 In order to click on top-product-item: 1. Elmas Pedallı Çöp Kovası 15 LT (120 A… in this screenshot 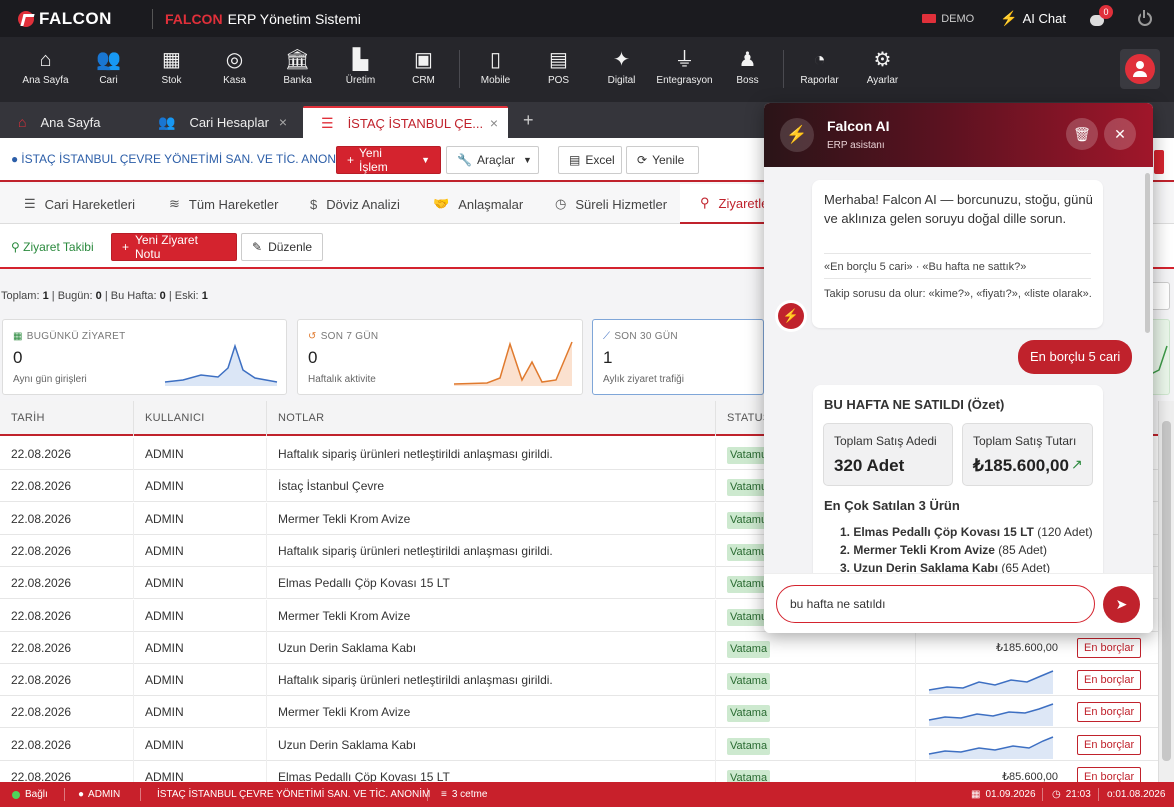, I will do `click(966, 532)`.